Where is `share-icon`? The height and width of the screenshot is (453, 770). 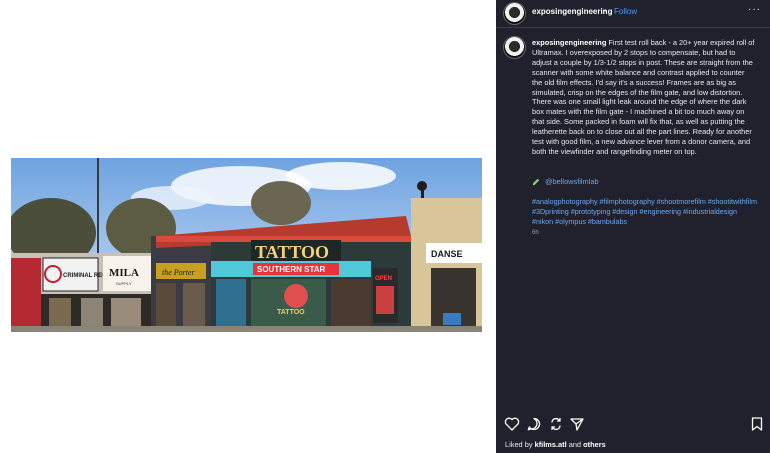
share-icon is located at coordinates (577, 424).